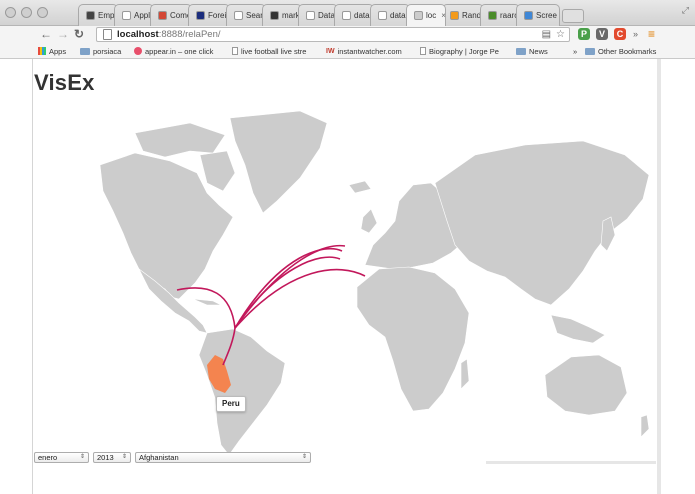  I want to click on omnibox-actions: ▤ ☆, so click(553, 34).